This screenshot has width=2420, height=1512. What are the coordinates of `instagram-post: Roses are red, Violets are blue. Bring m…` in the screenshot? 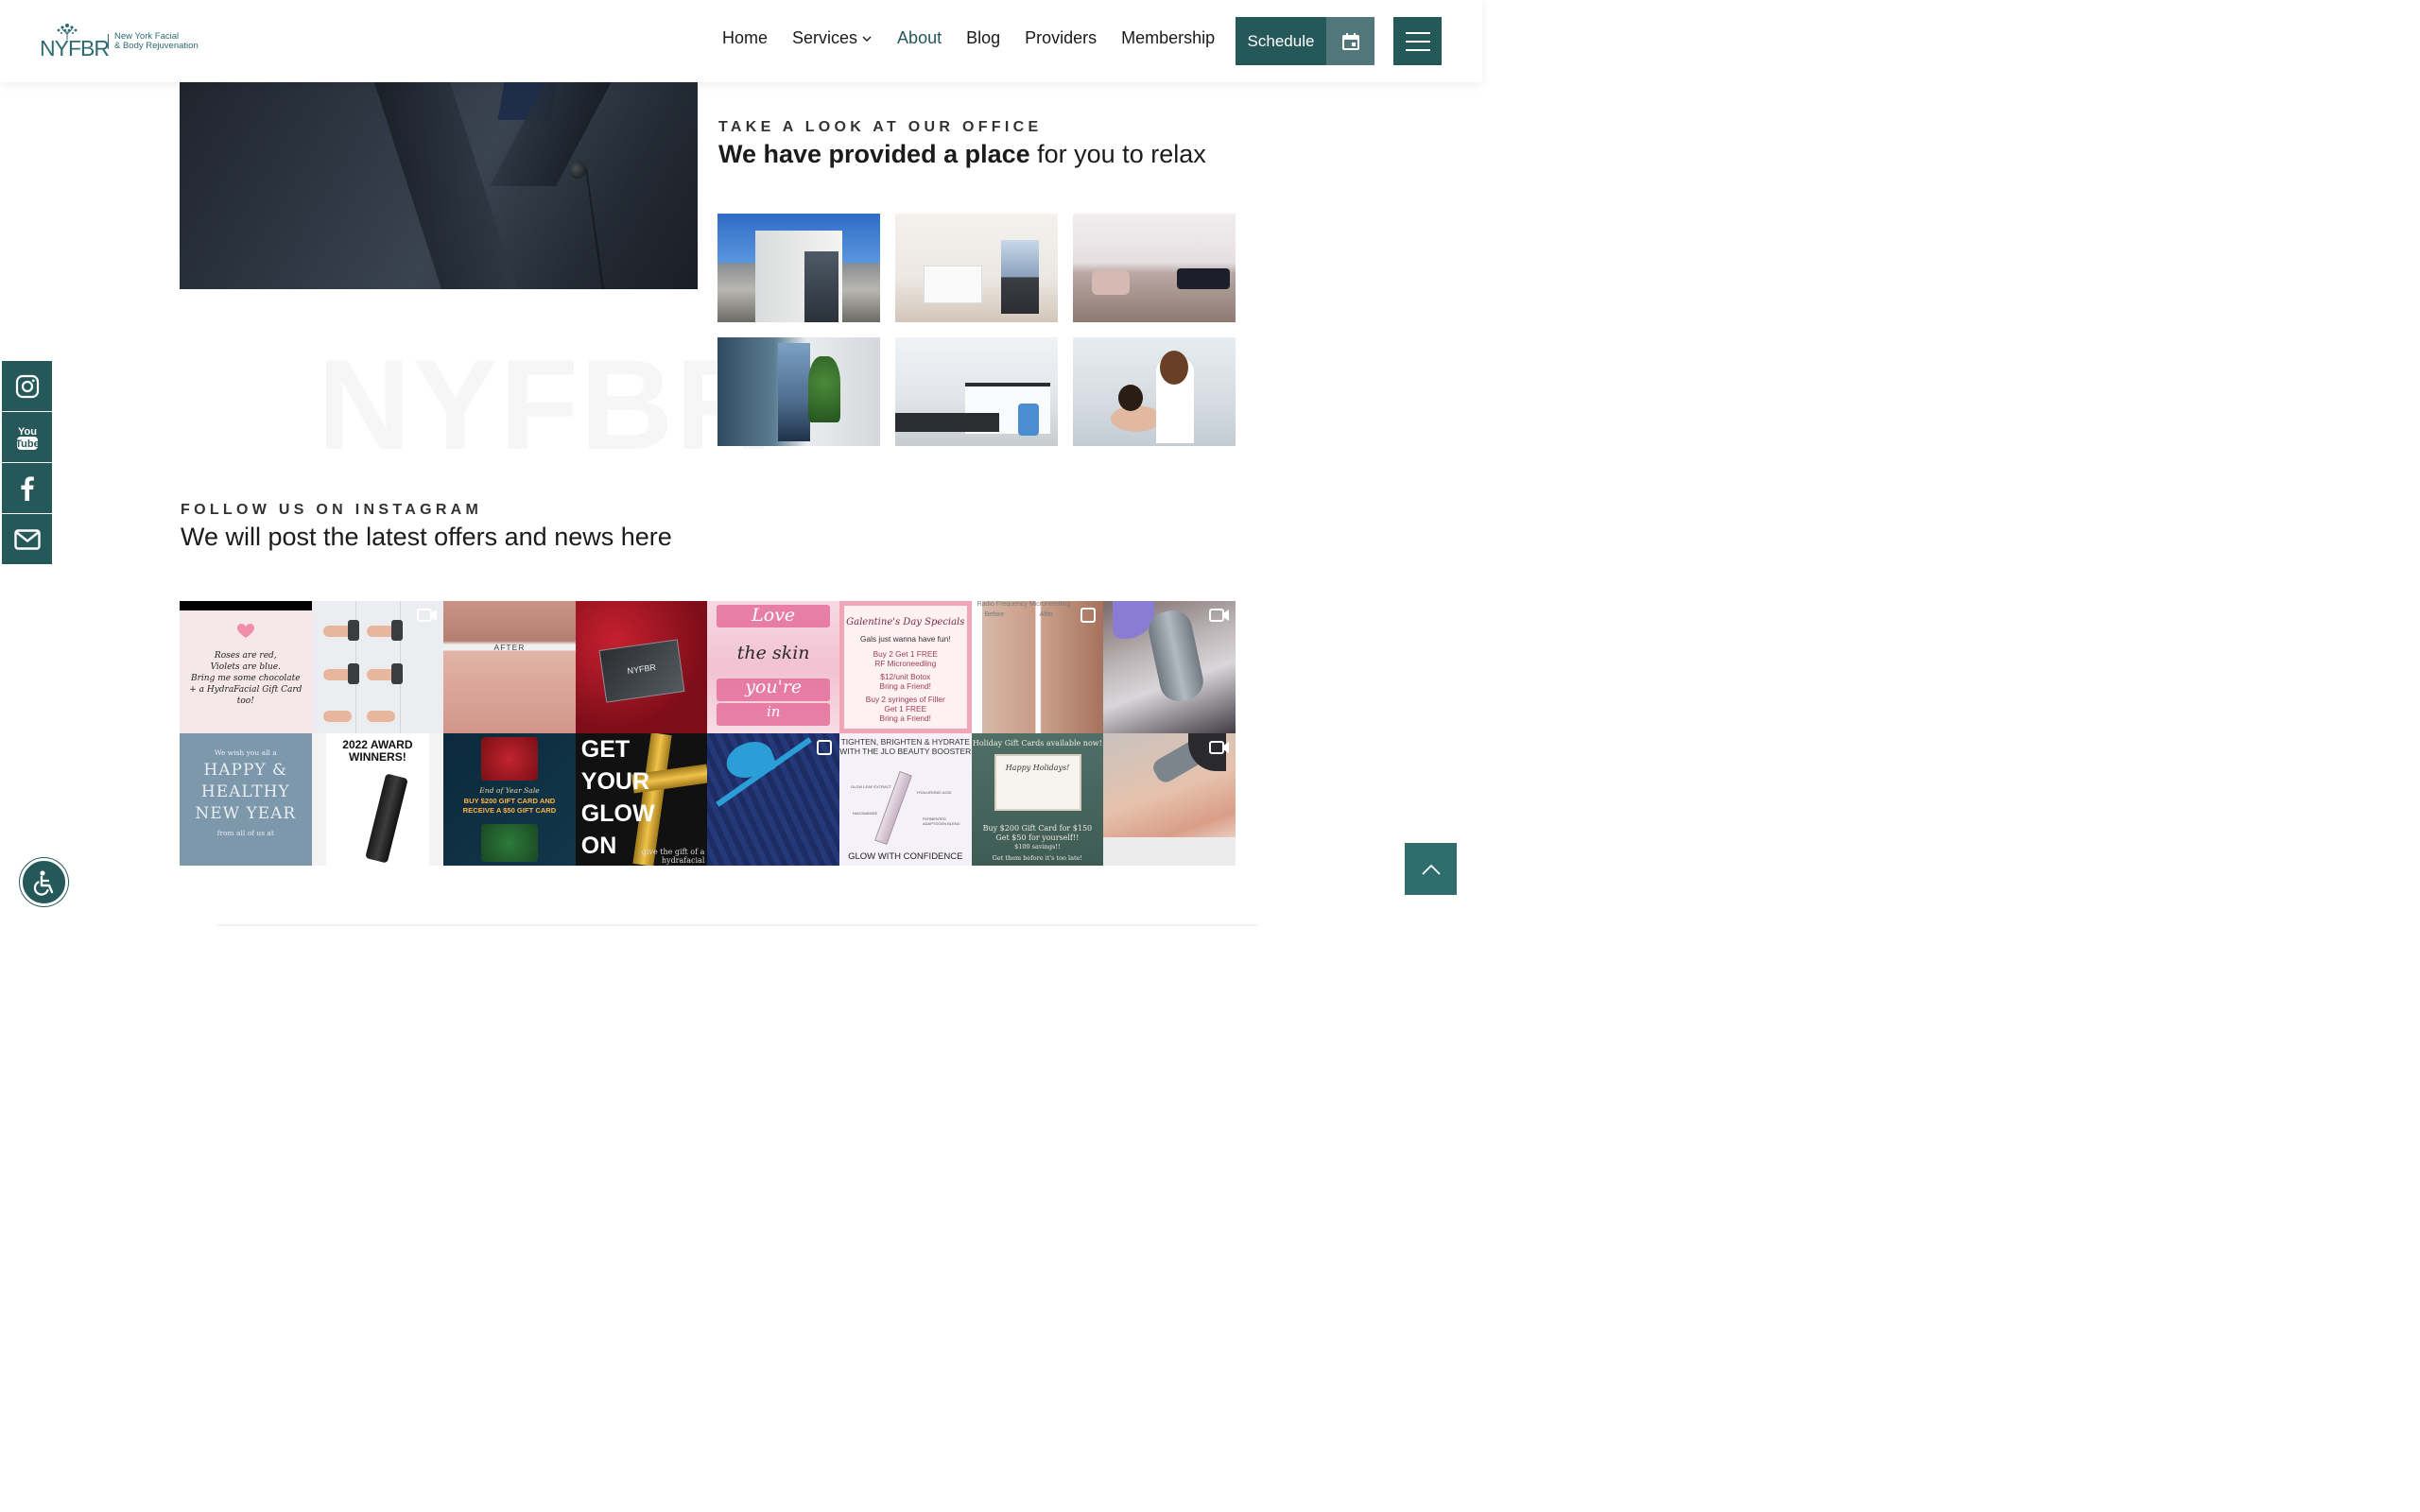 It's located at (246, 667).